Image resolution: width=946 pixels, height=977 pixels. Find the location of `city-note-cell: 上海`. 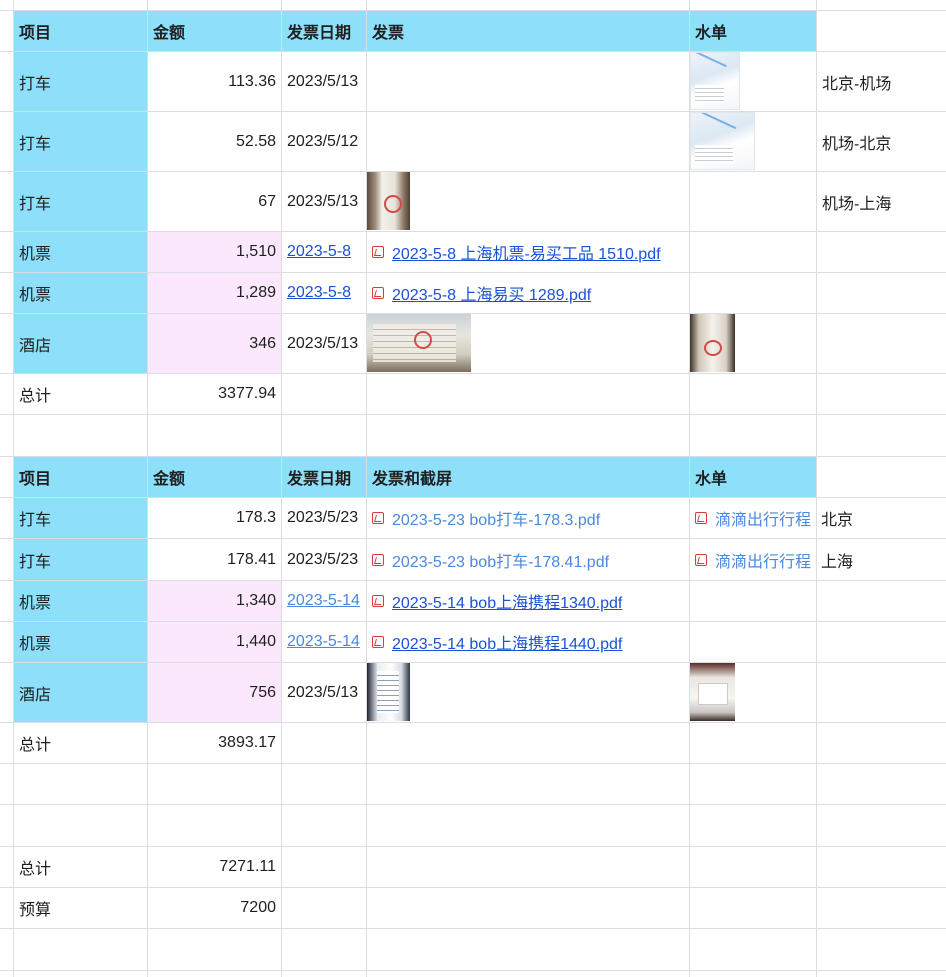

city-note-cell: 上海 is located at coordinates (881, 559).